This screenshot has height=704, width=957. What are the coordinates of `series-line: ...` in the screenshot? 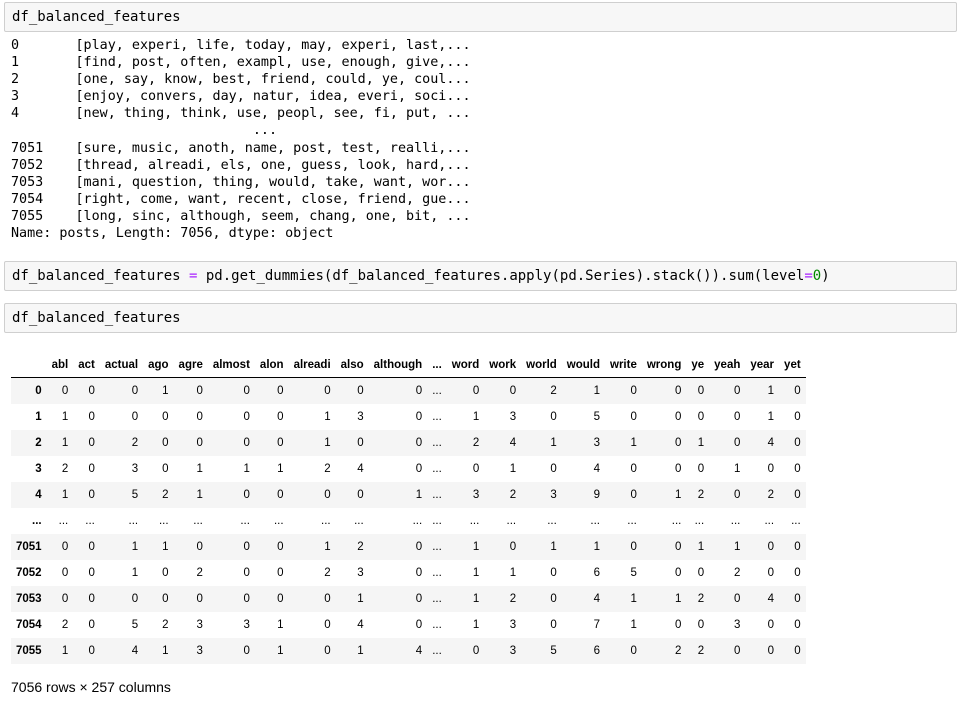 It's located at (144, 131).